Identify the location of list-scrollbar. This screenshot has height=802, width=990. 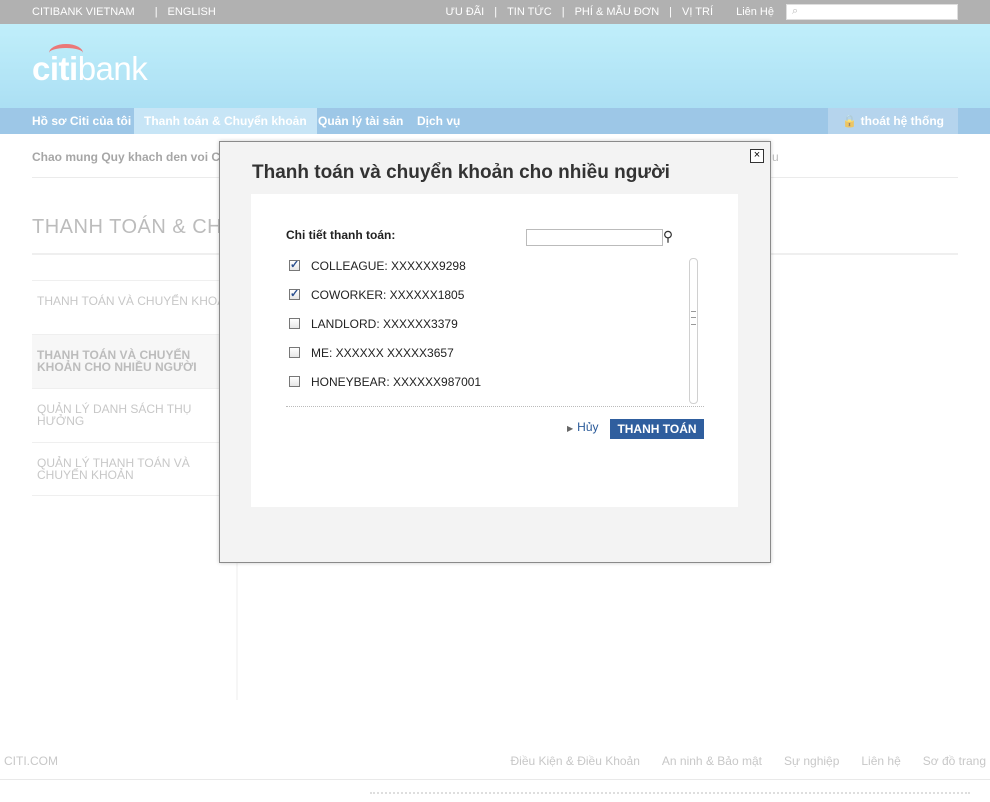
(693, 331).